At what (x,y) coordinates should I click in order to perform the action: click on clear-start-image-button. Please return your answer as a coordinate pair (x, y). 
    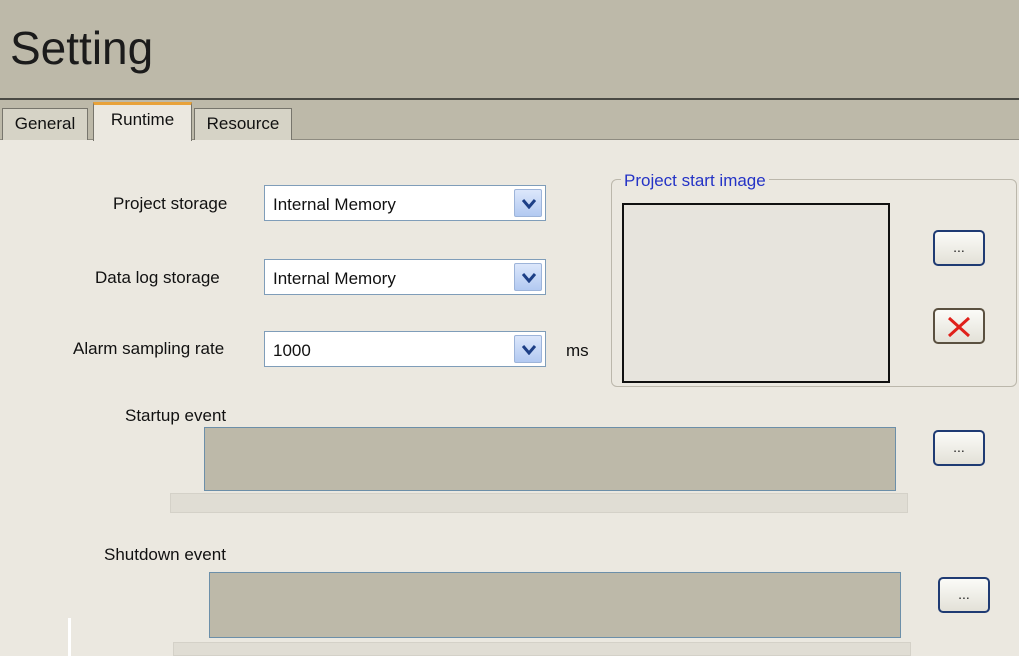
    Looking at the image, I should click on (959, 326).